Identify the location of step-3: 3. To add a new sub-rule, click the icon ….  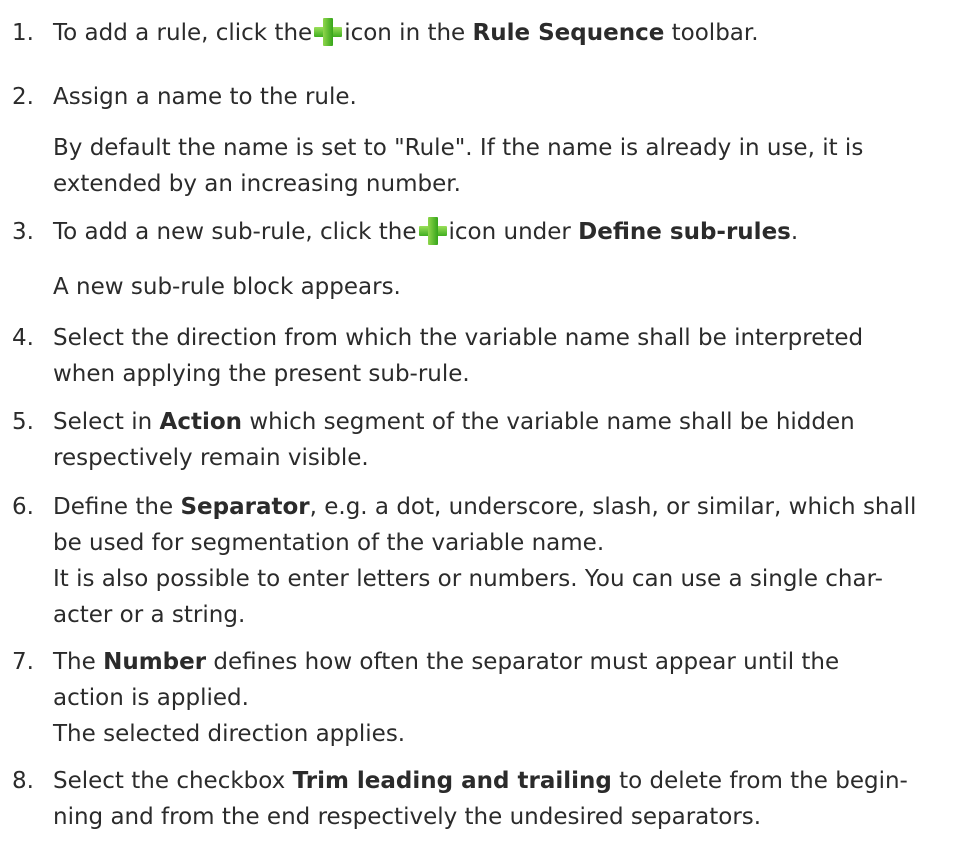
(478, 232).